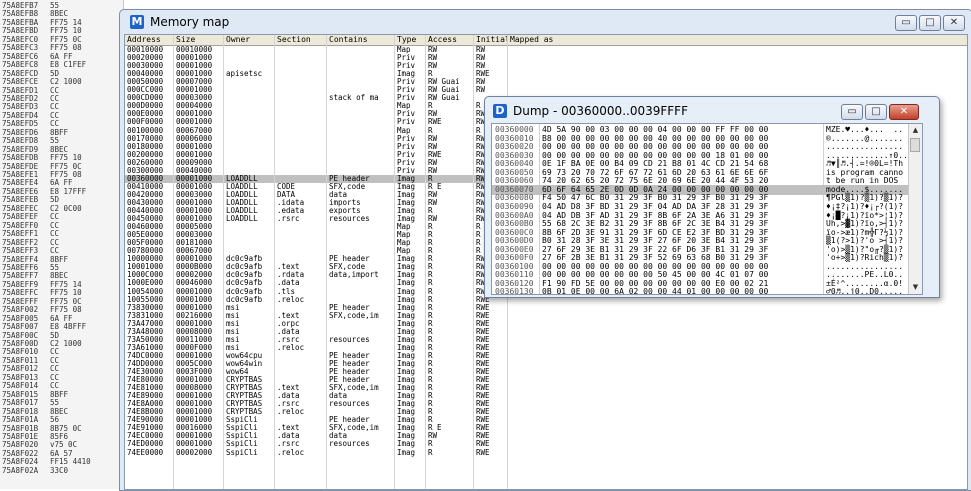 Image resolution: width=971 pixels, height=491 pixels. Describe the element at coordinates (249, 40) in the screenshot. I see `column-header: Owner` at that location.